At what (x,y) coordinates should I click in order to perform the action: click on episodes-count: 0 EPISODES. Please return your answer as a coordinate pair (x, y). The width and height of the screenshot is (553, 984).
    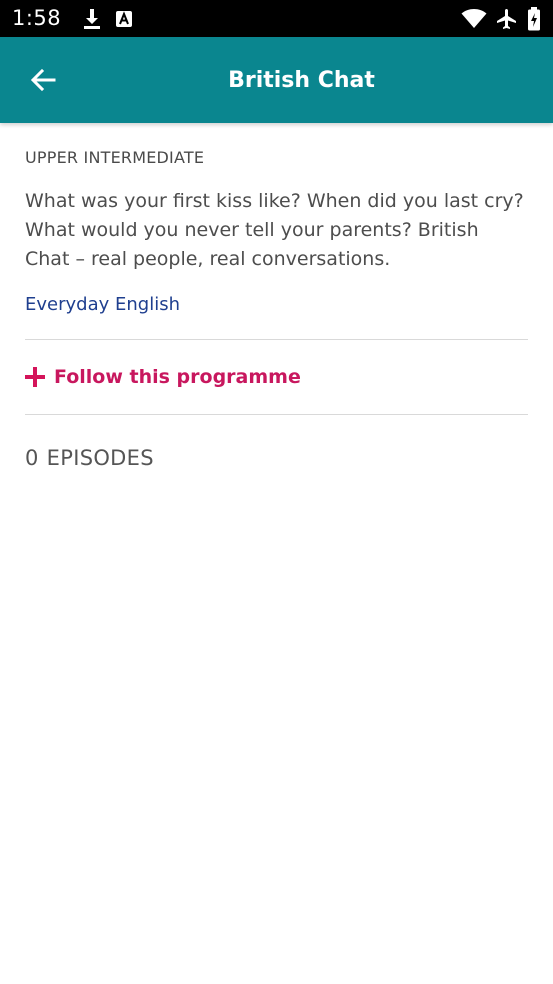
    Looking at the image, I should click on (276, 458).